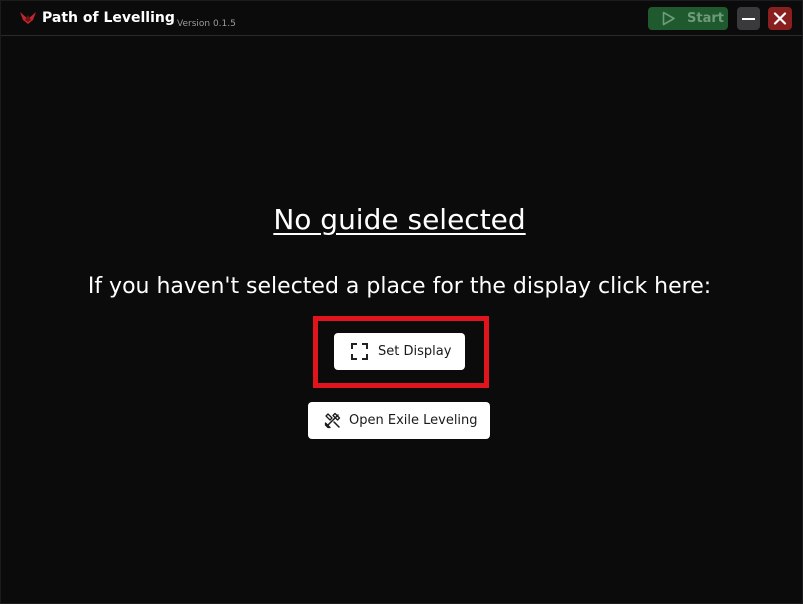 The height and width of the screenshot is (604, 803). I want to click on version-label: Version 0.1.5, so click(206, 24).